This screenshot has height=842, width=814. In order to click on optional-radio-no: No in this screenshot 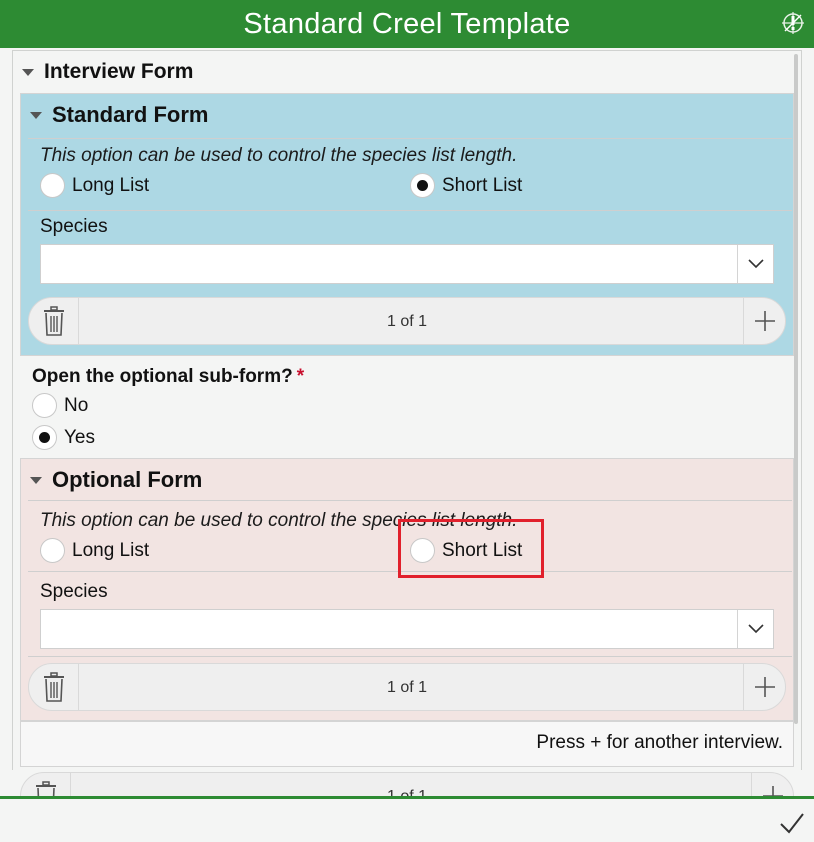, I will do `click(60, 405)`.